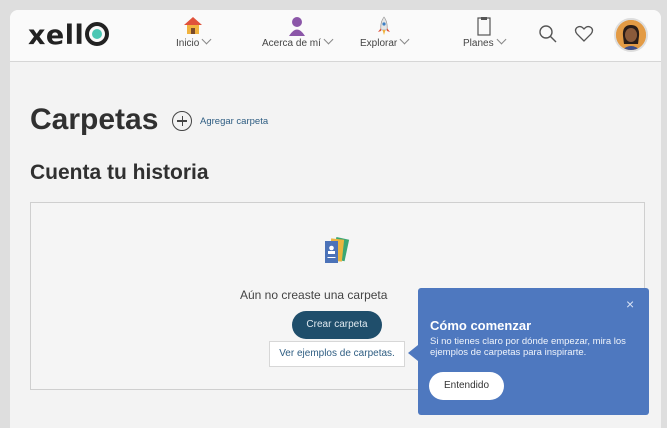  I want to click on close-icon: ×, so click(630, 304).